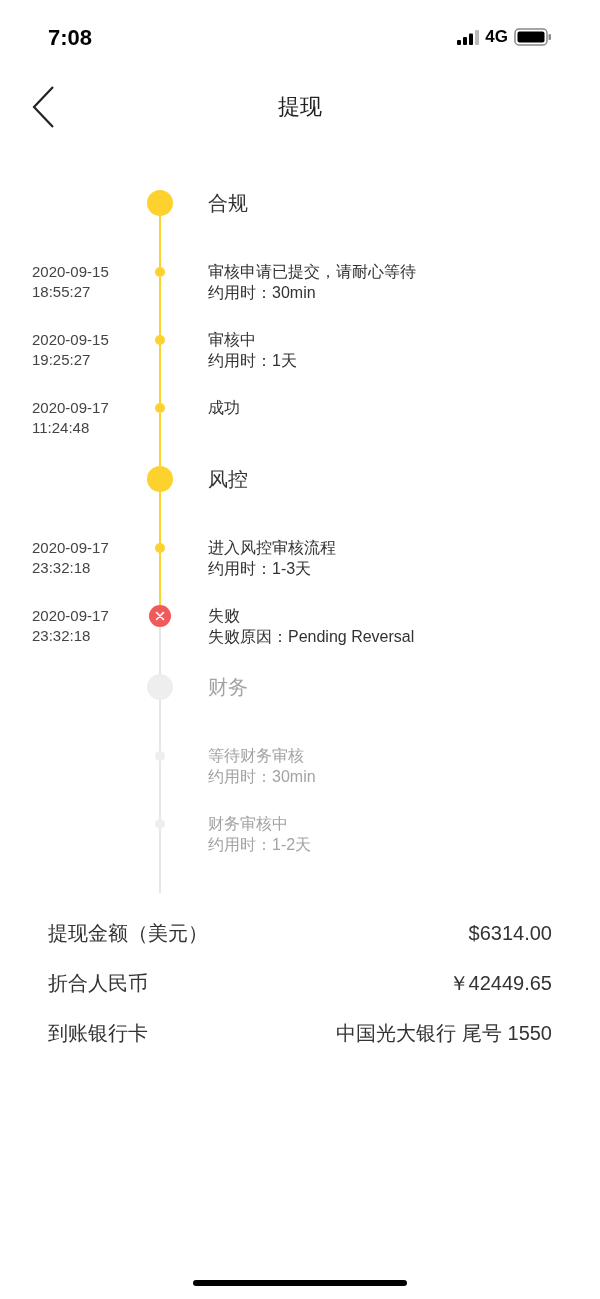 The height and width of the screenshot is (1299, 600). Describe the element at coordinates (43, 107) in the screenshot. I see `back-button` at that location.